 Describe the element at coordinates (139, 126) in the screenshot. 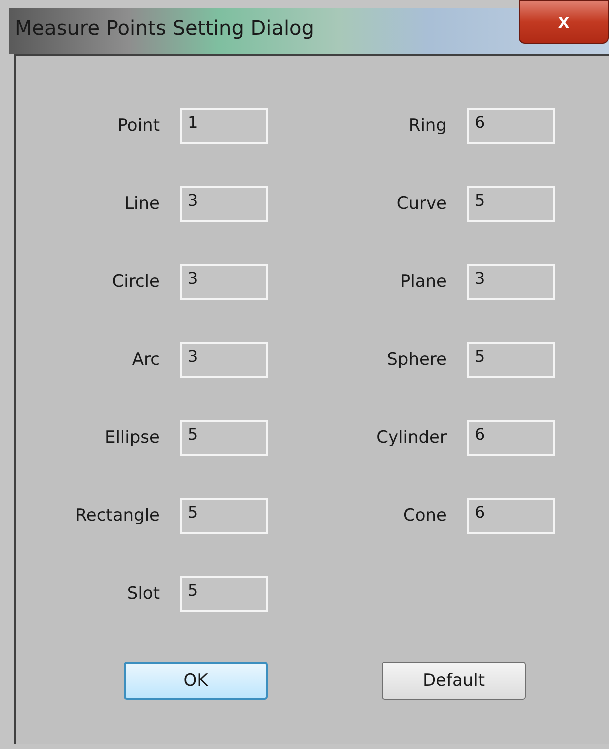

I see `field-label: Point` at that location.